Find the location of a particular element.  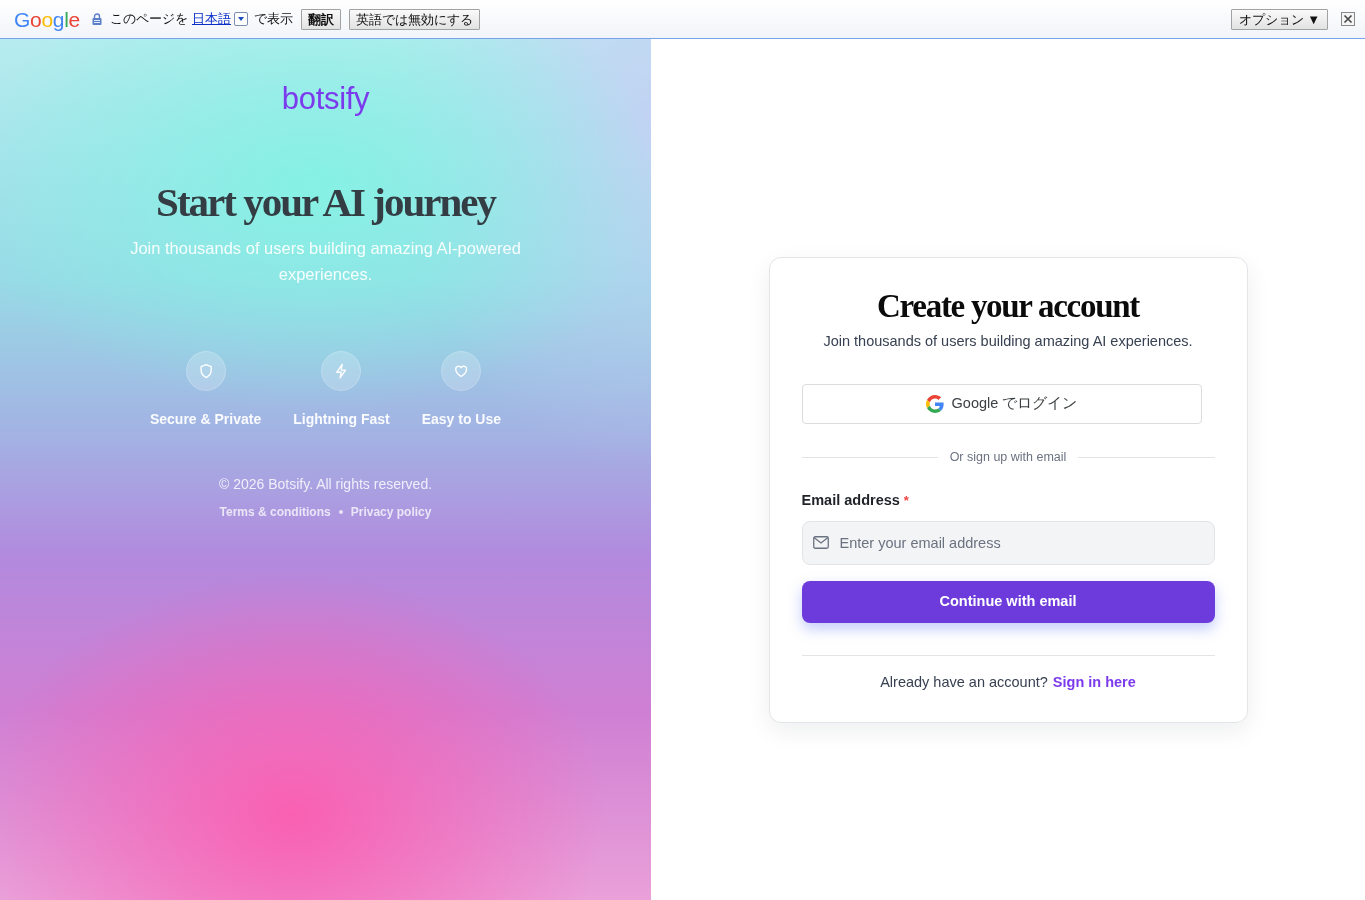

required-mark: * is located at coordinates (906, 500).